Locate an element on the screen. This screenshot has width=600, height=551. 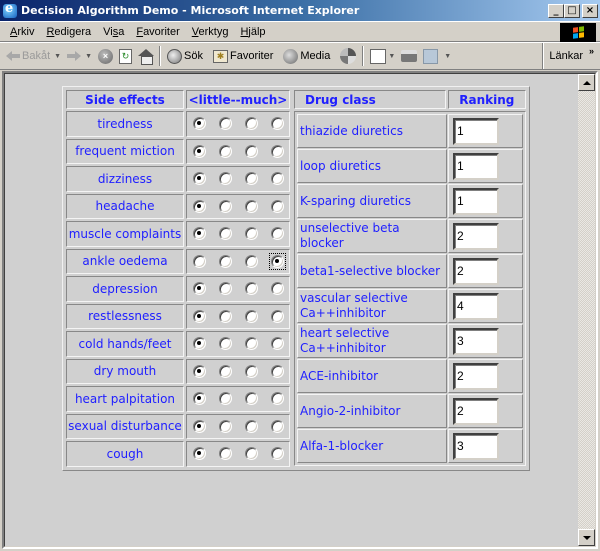
links-button: Länkar » is located at coordinates (571, 56).